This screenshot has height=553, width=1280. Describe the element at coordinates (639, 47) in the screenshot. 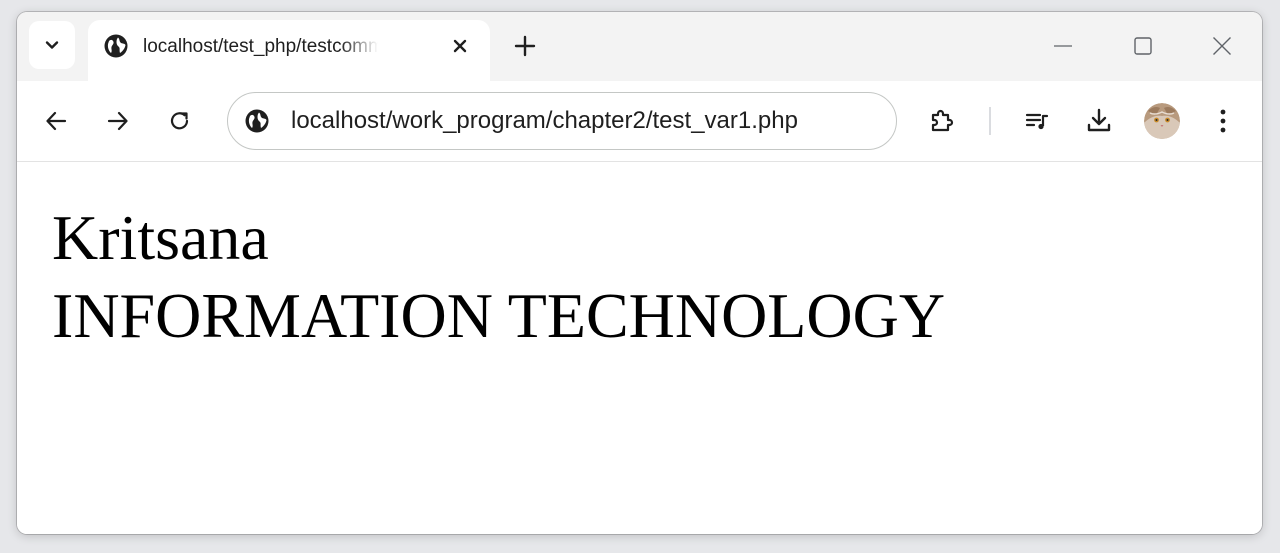

I see `tab-strip: localhost/test_php/testcomment.php` at that location.